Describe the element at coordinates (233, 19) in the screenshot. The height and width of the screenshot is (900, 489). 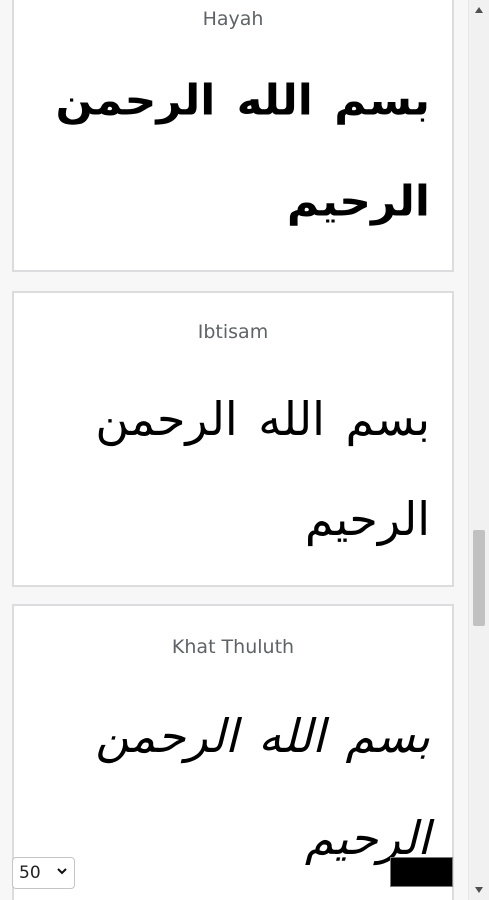
I see `font-name-label: Hayah` at that location.